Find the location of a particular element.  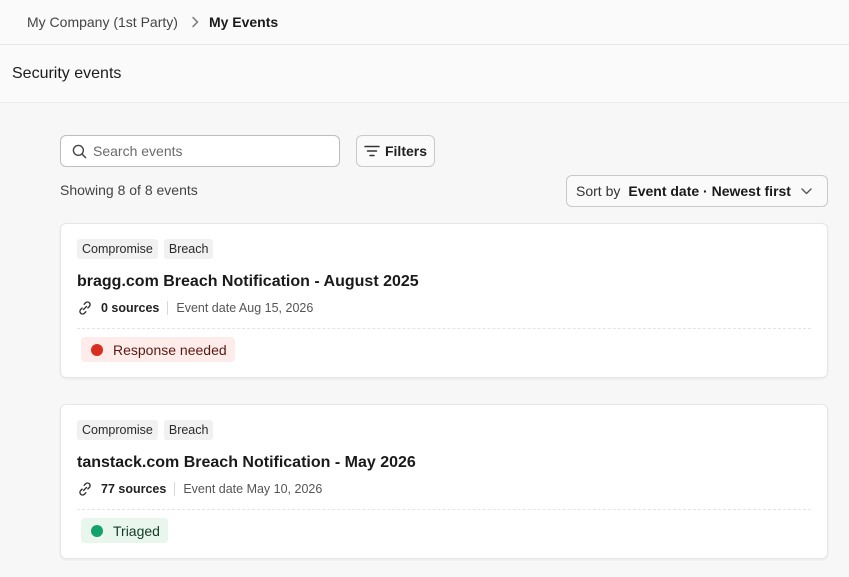

breadcrumb-parent-link: My Company (1st Party) is located at coordinates (102, 22).